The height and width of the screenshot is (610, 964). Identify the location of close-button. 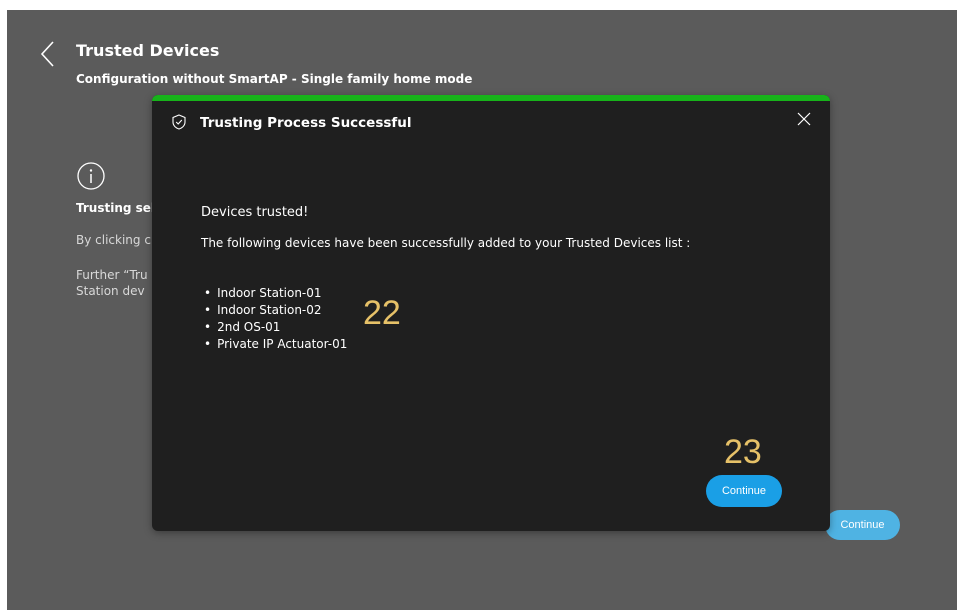
(804, 119).